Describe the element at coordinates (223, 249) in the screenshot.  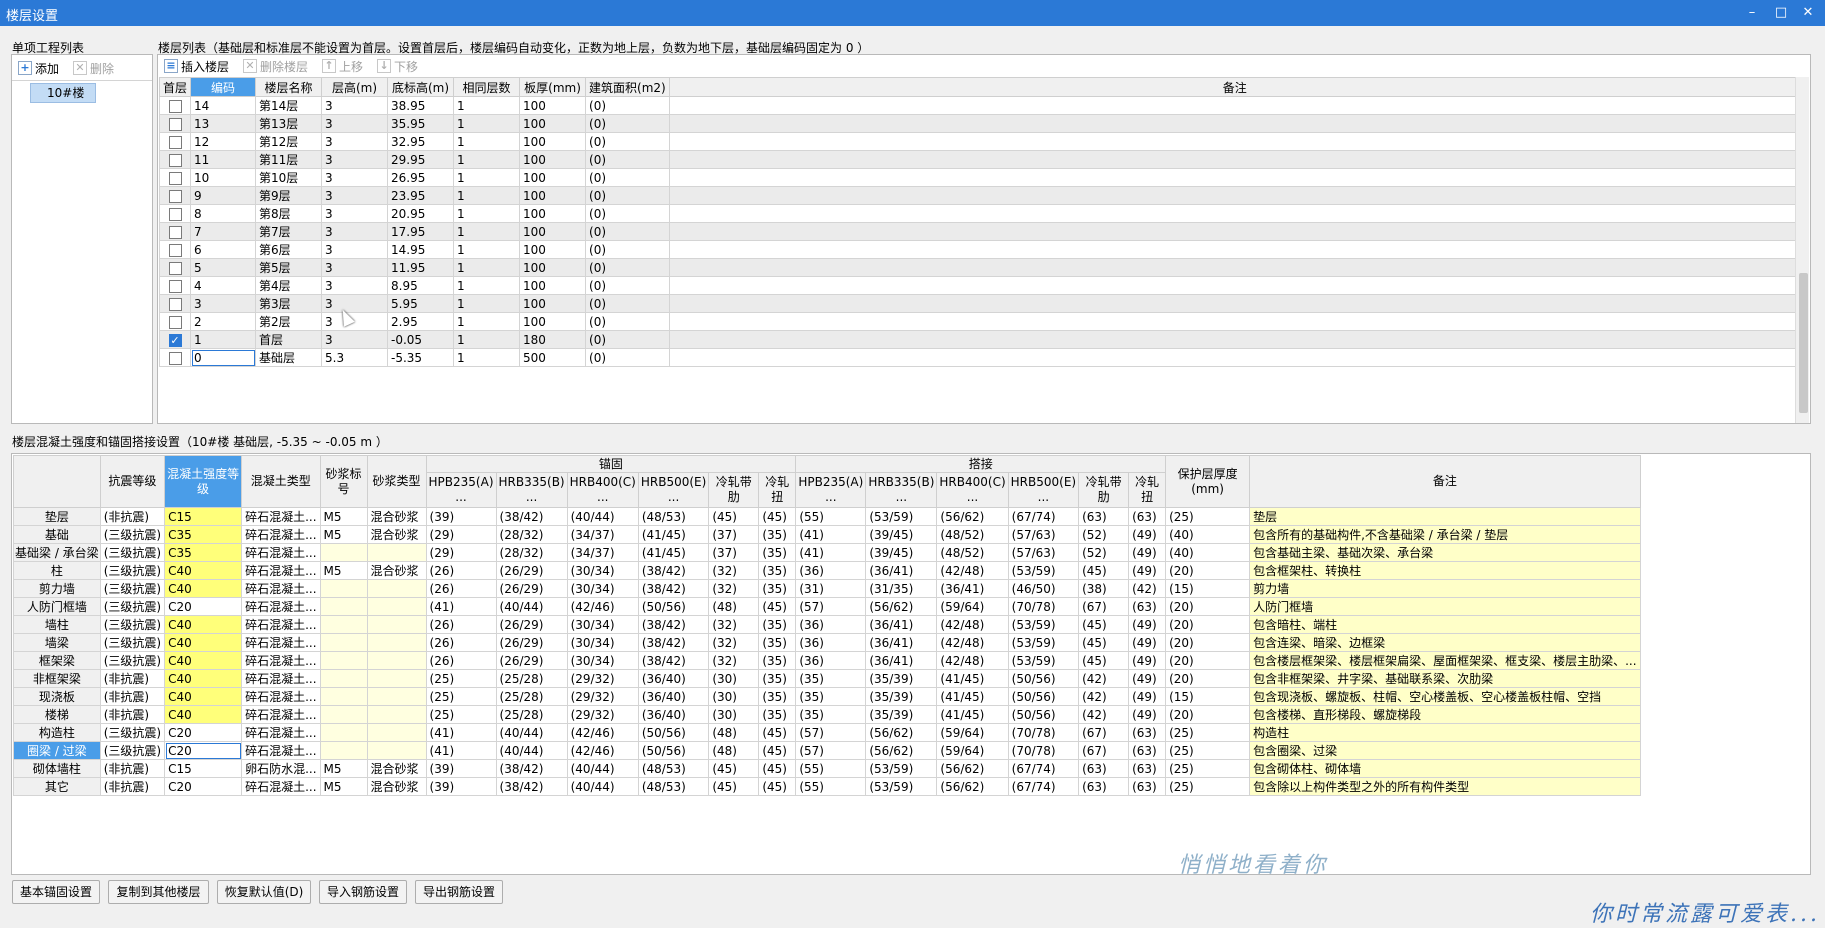
I see `floor-cell-code: 6` at that location.